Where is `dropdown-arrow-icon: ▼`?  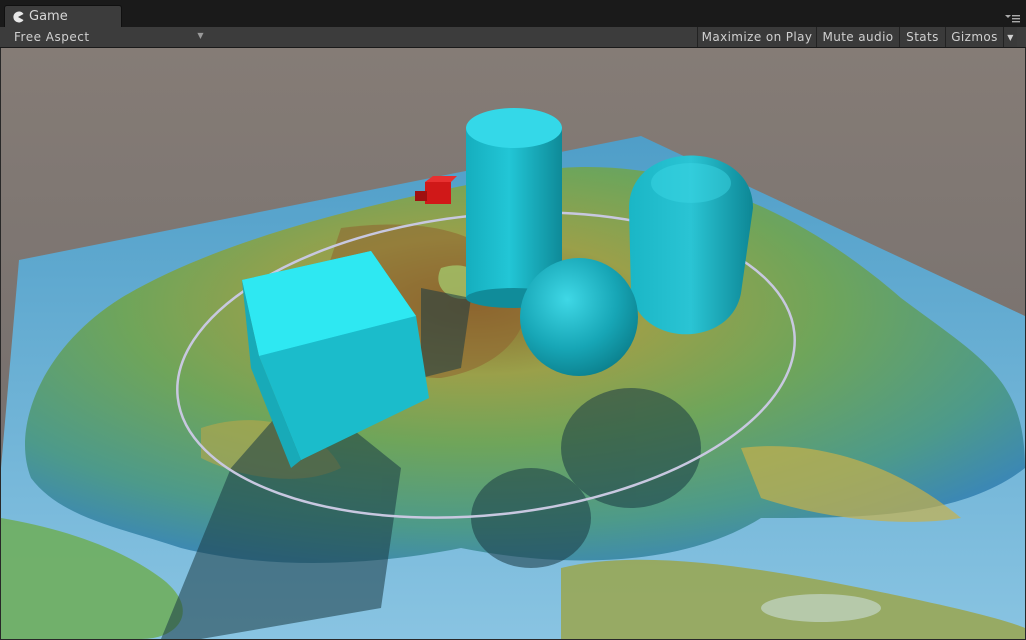
dropdown-arrow-icon: ▼ is located at coordinates (200, 35).